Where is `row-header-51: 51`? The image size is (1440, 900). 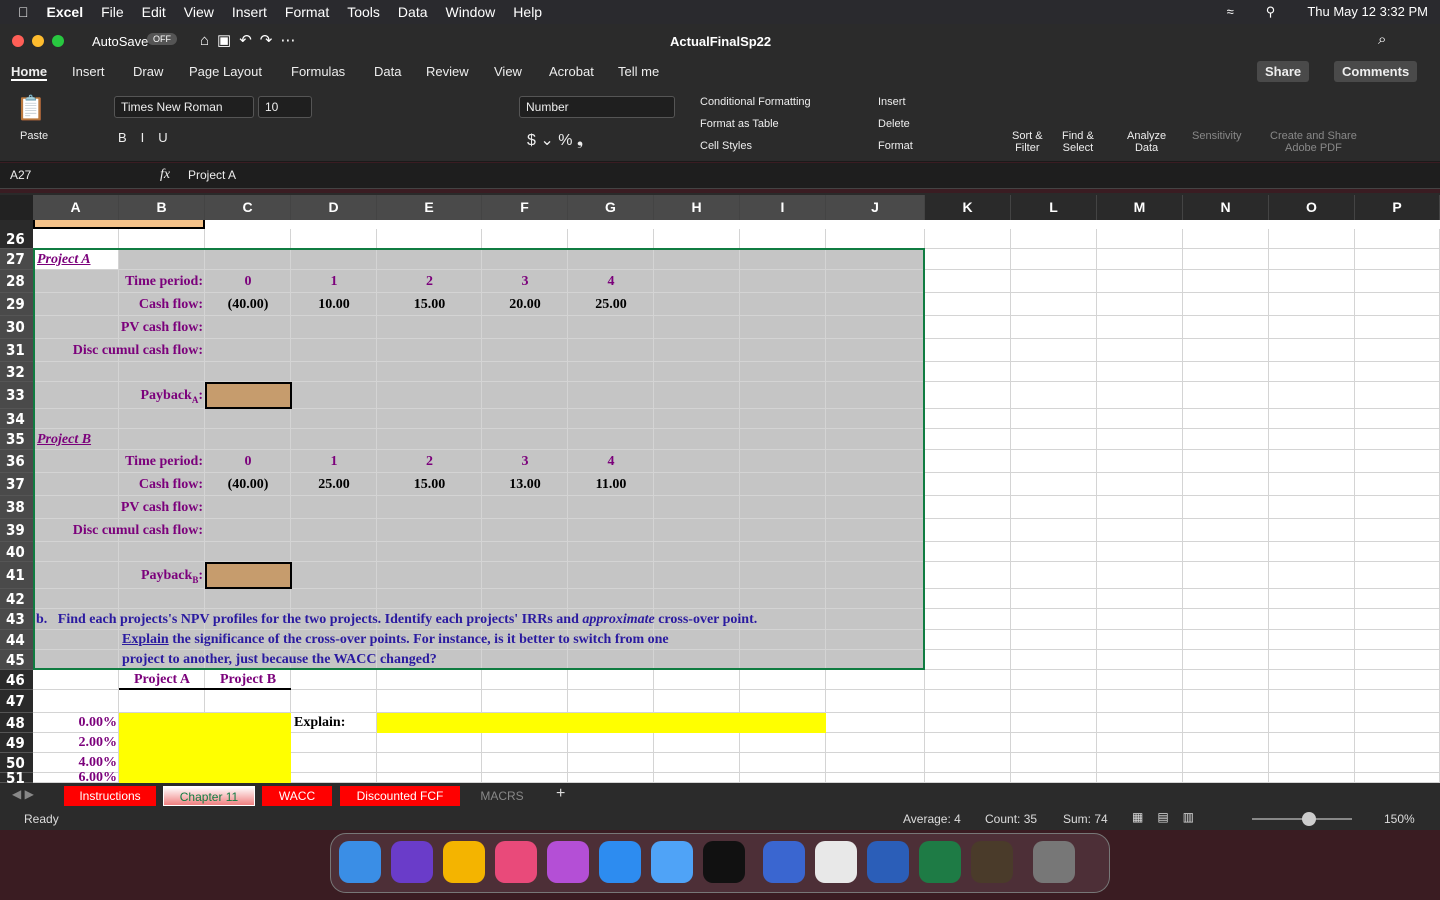 row-header-51: 51 is located at coordinates (16, 777).